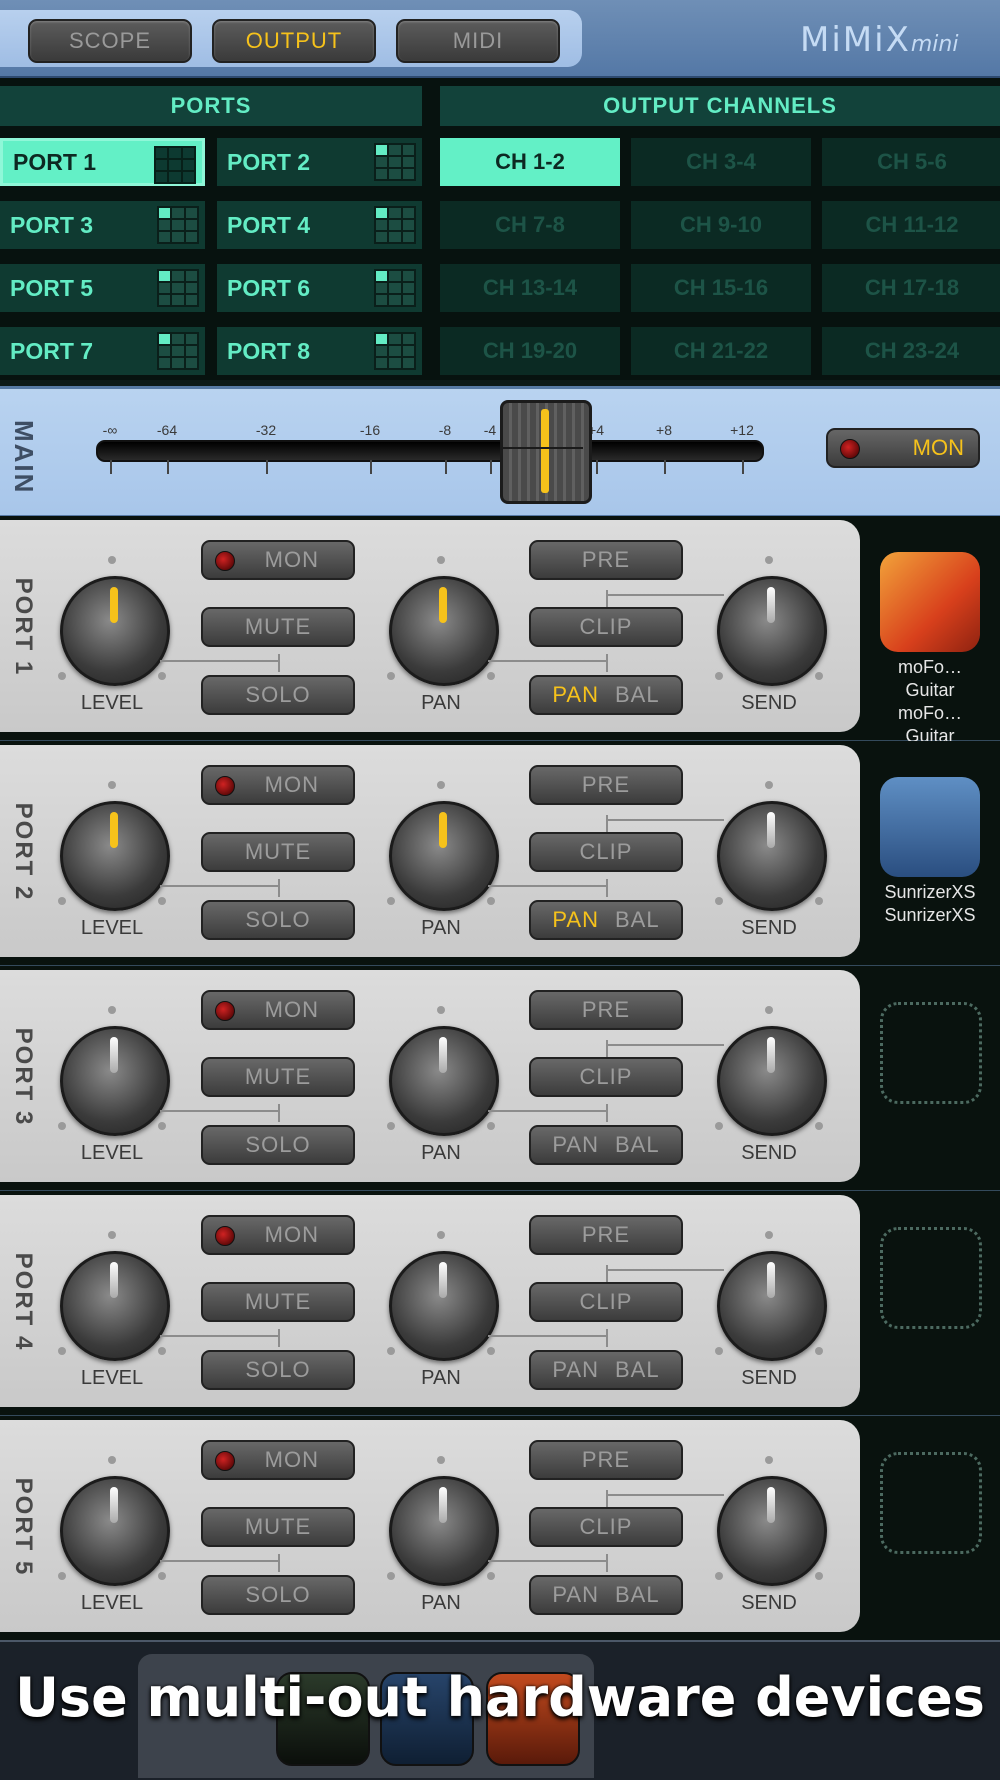 The width and height of the screenshot is (1000, 1780). I want to click on main-mon-button: MON, so click(903, 448).